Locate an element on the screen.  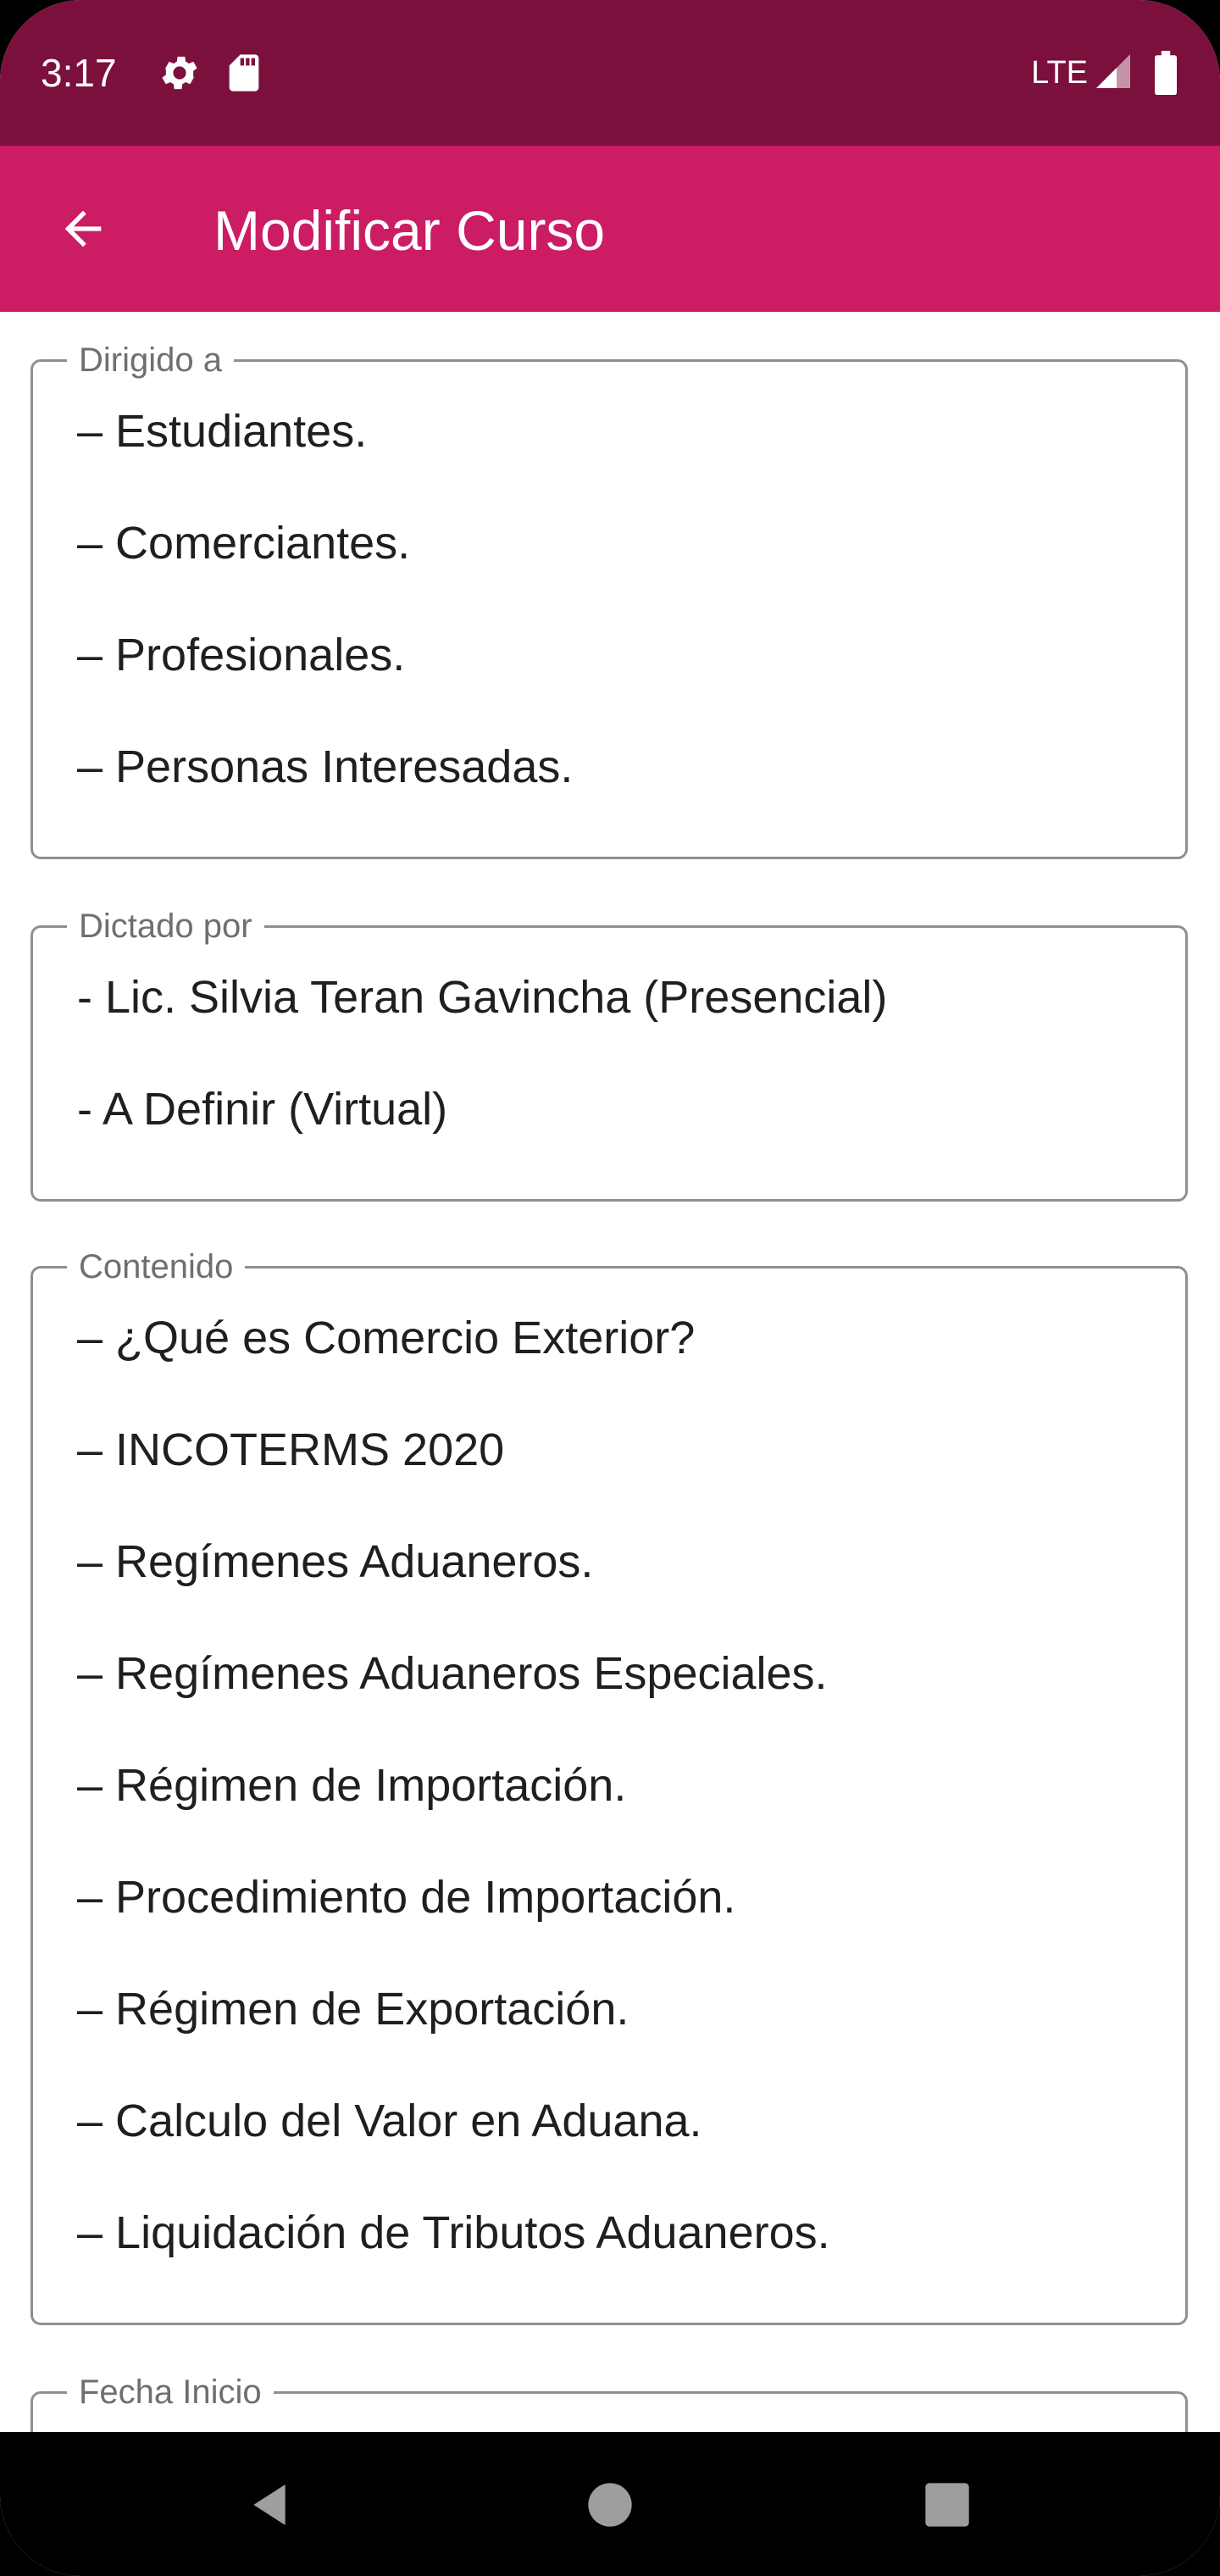
field-line: – Procedimiento de Importación. is located at coordinates (406, 1897).